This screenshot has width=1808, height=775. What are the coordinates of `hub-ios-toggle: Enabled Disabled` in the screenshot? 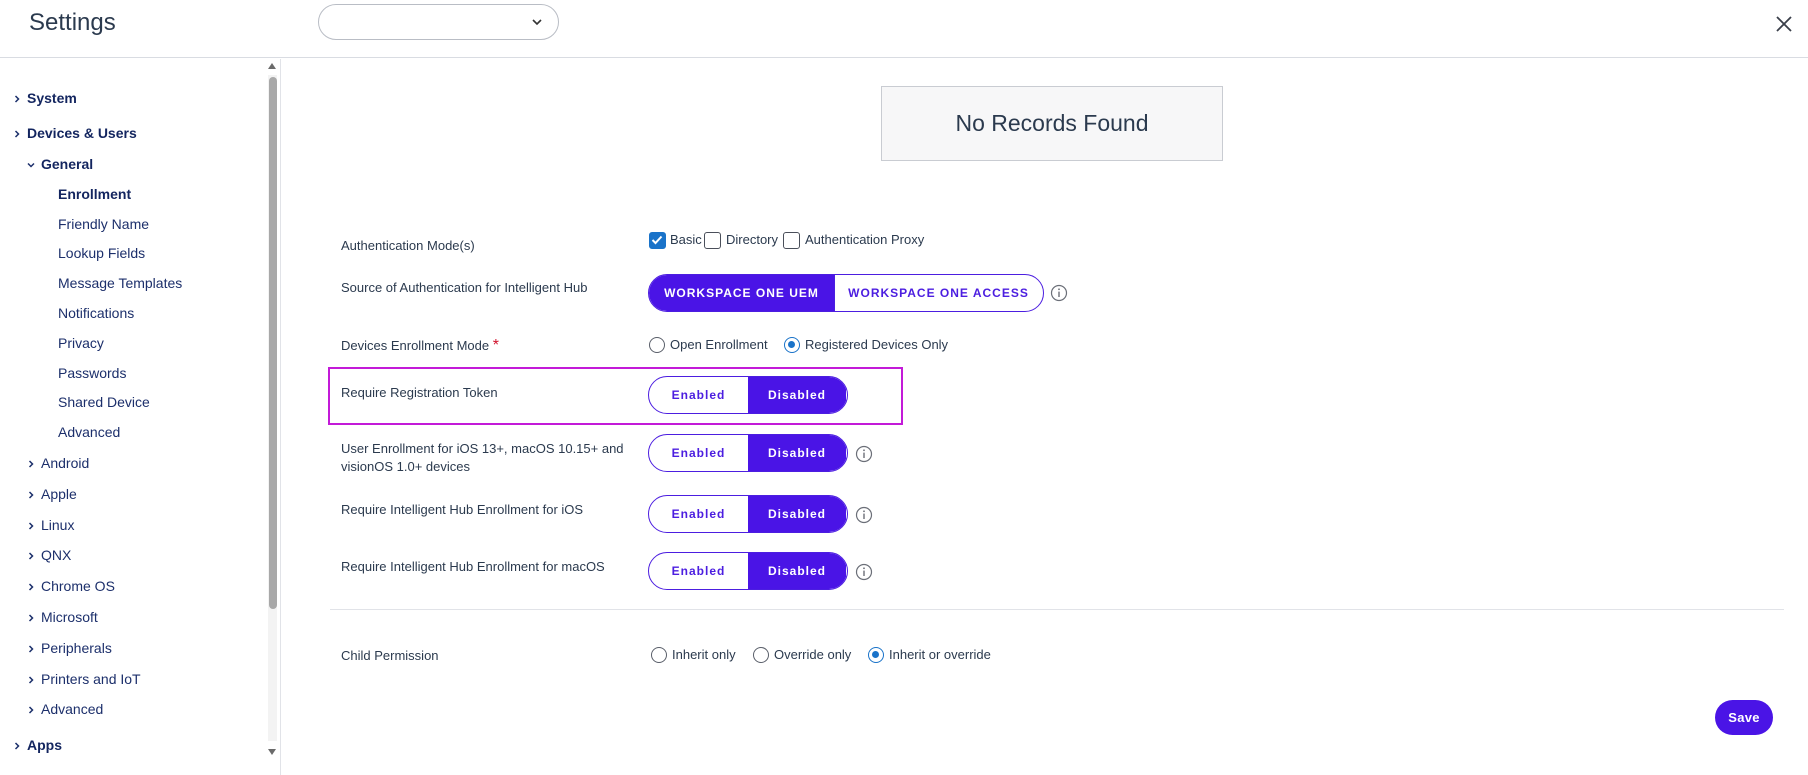 It's located at (748, 514).